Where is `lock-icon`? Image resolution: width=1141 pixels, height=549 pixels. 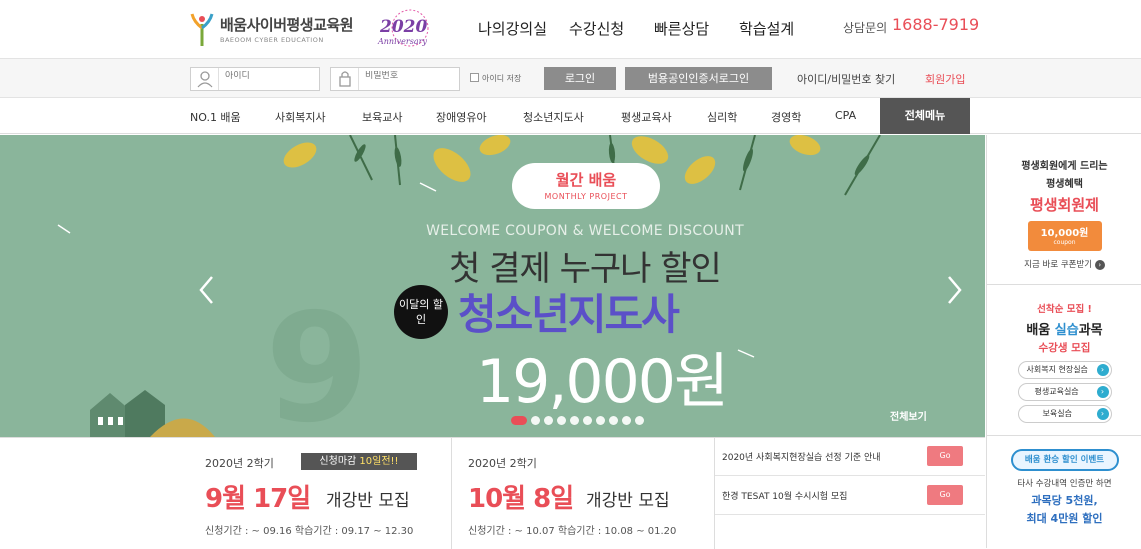
lock-icon is located at coordinates (345, 79).